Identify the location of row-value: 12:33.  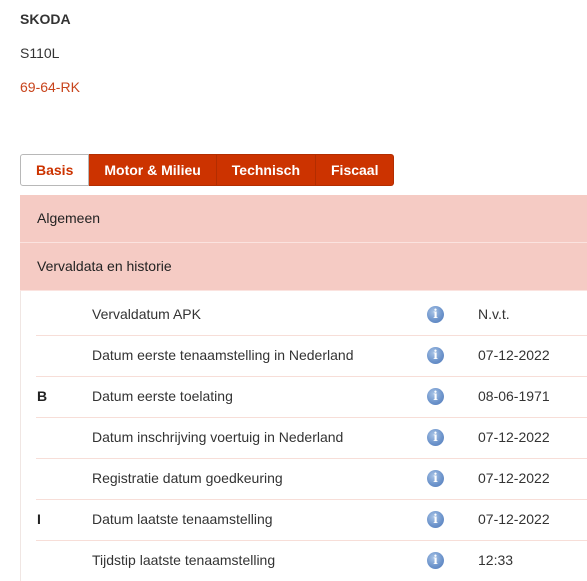
(496, 560).